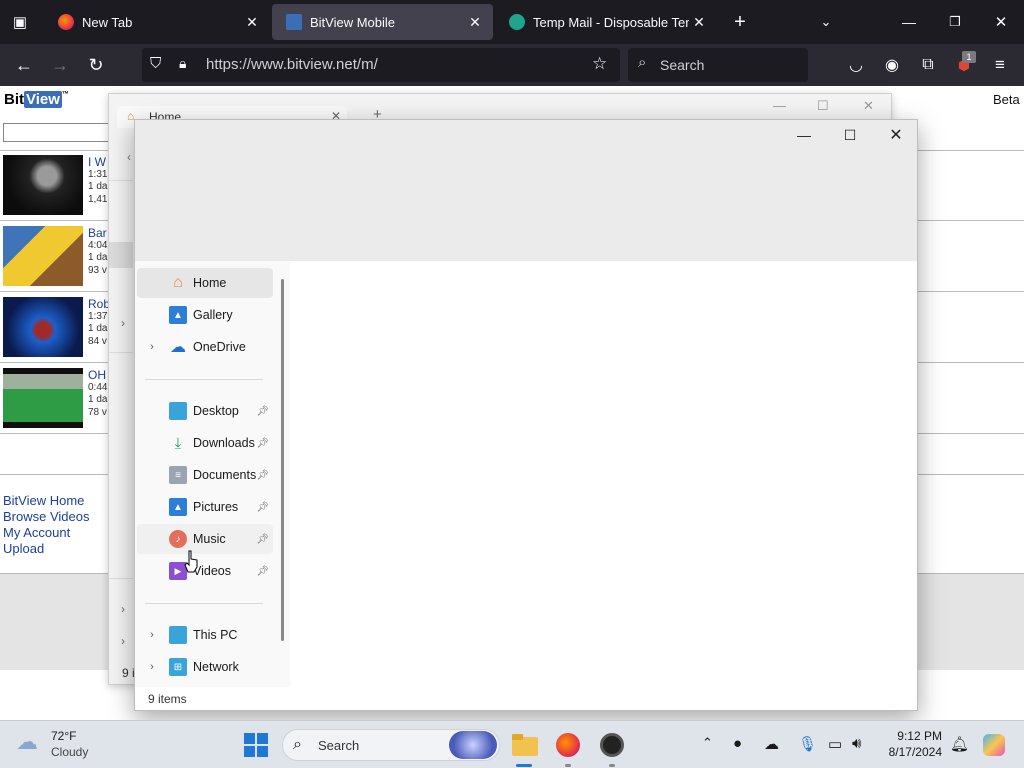  Describe the element at coordinates (43, 500) in the screenshot. I see `link-bitview-home: BitView Home` at that location.